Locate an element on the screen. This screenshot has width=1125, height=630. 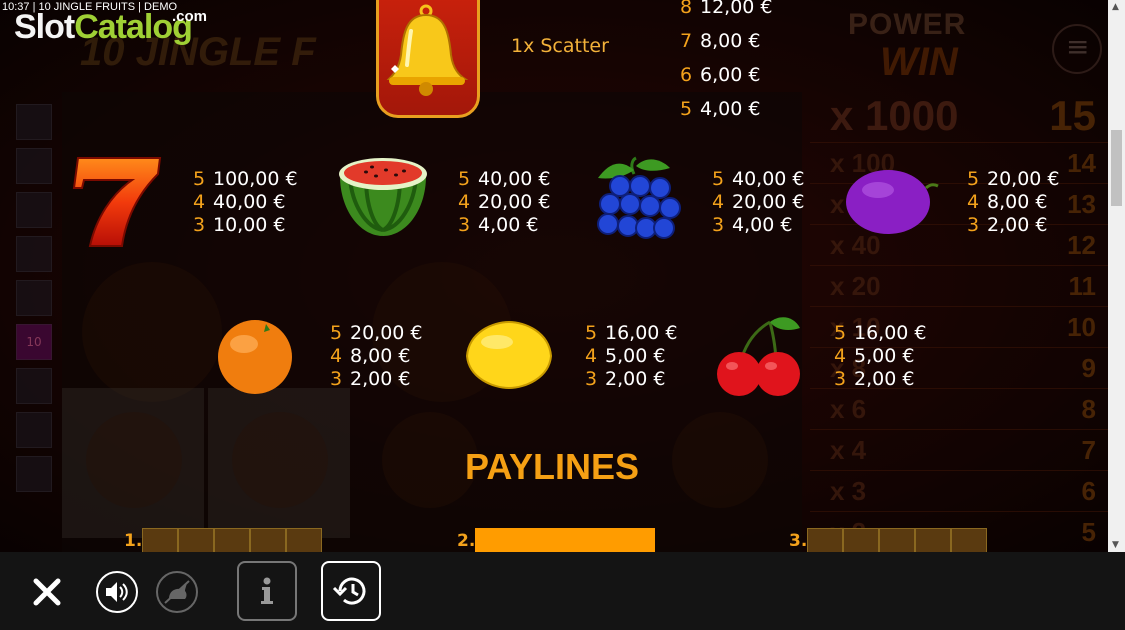
pay-value: 8,00 € is located at coordinates (380, 356).